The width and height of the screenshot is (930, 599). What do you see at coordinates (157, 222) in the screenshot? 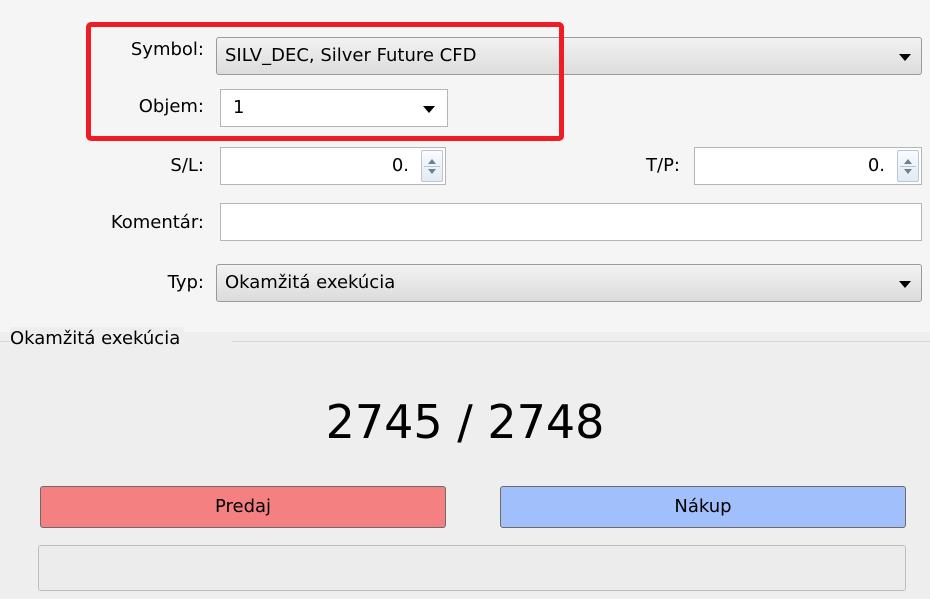
I see `comment-label: Komentár:` at bounding box center [157, 222].